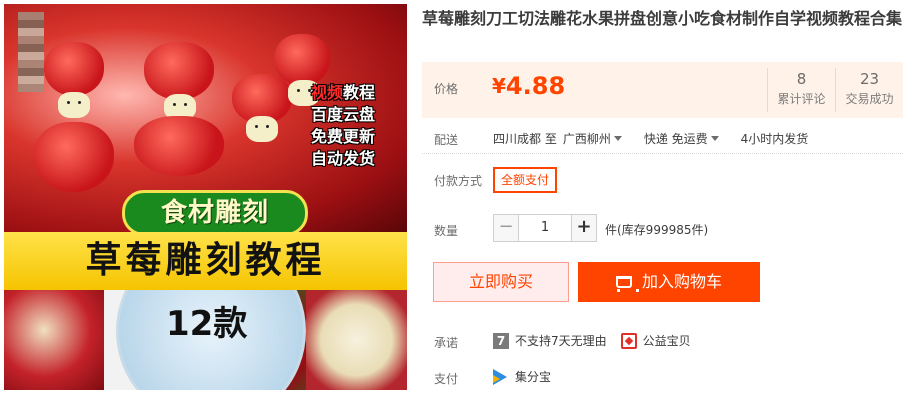  Describe the element at coordinates (662, 90) in the screenshot. I see `price-panel: 价格 ¥4.88 8 累计评论 23 交易成功` at that location.